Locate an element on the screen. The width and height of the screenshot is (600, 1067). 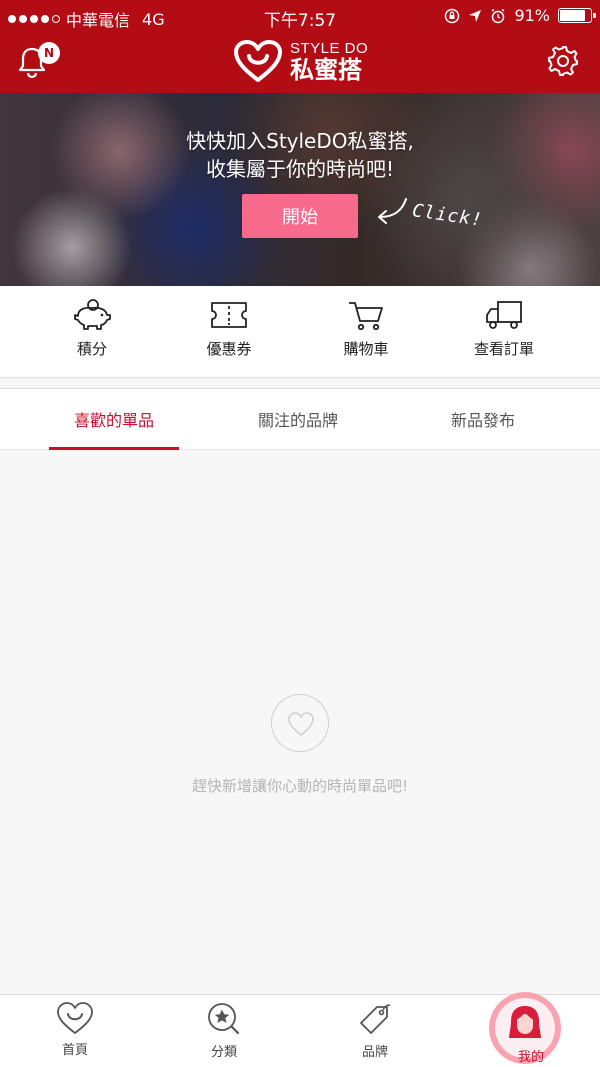
bottom-tab-bar: 首頁 分類 品牌 我的 is located at coordinates (300, 1029).